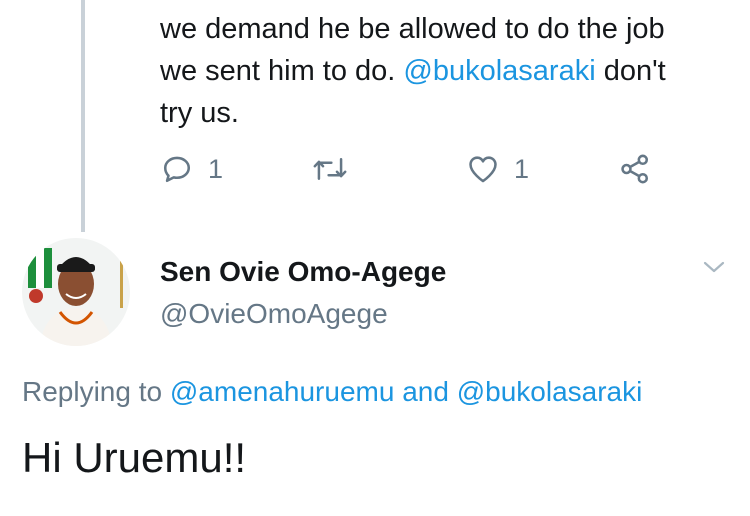 The image size is (750, 516). I want to click on retweet-icon, so click(330, 169).